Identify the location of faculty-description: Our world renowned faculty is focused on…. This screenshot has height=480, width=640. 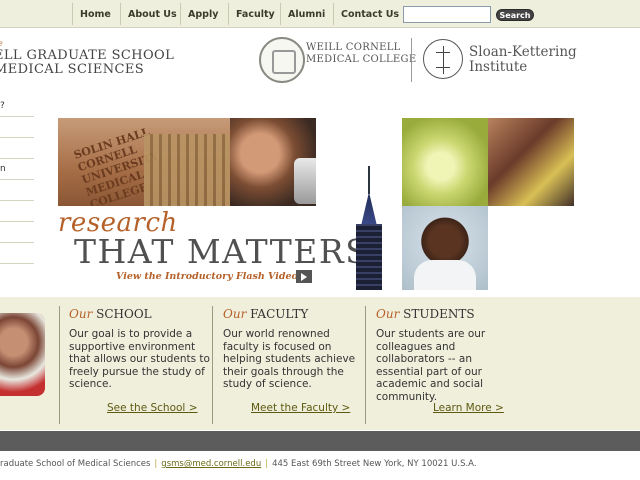
(289, 359).